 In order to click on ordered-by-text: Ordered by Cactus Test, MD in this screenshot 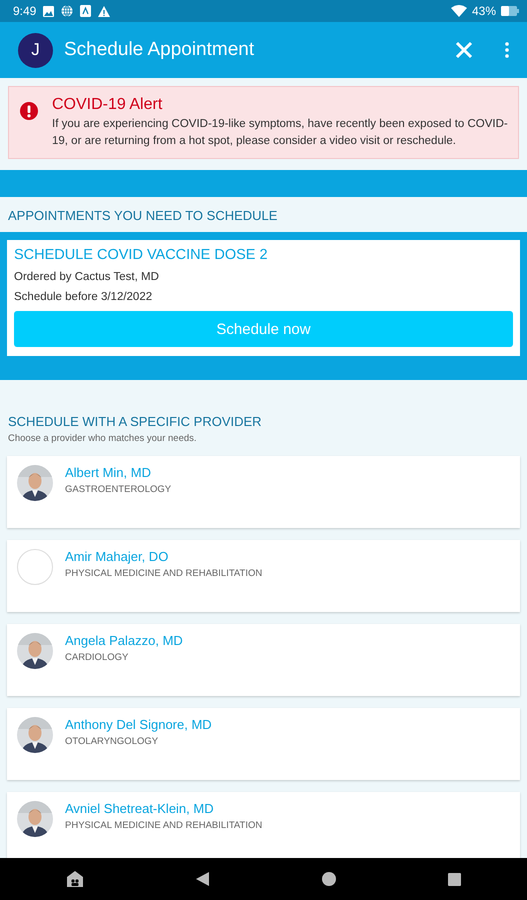, I will do `click(87, 277)`.